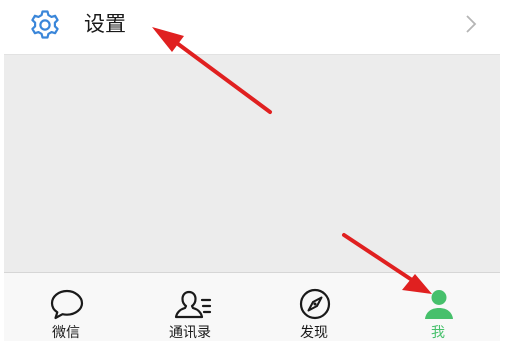 Image resolution: width=510 pixels, height=342 pixels. Describe the element at coordinates (105, 24) in the screenshot. I see `settings-label: 设置` at that location.